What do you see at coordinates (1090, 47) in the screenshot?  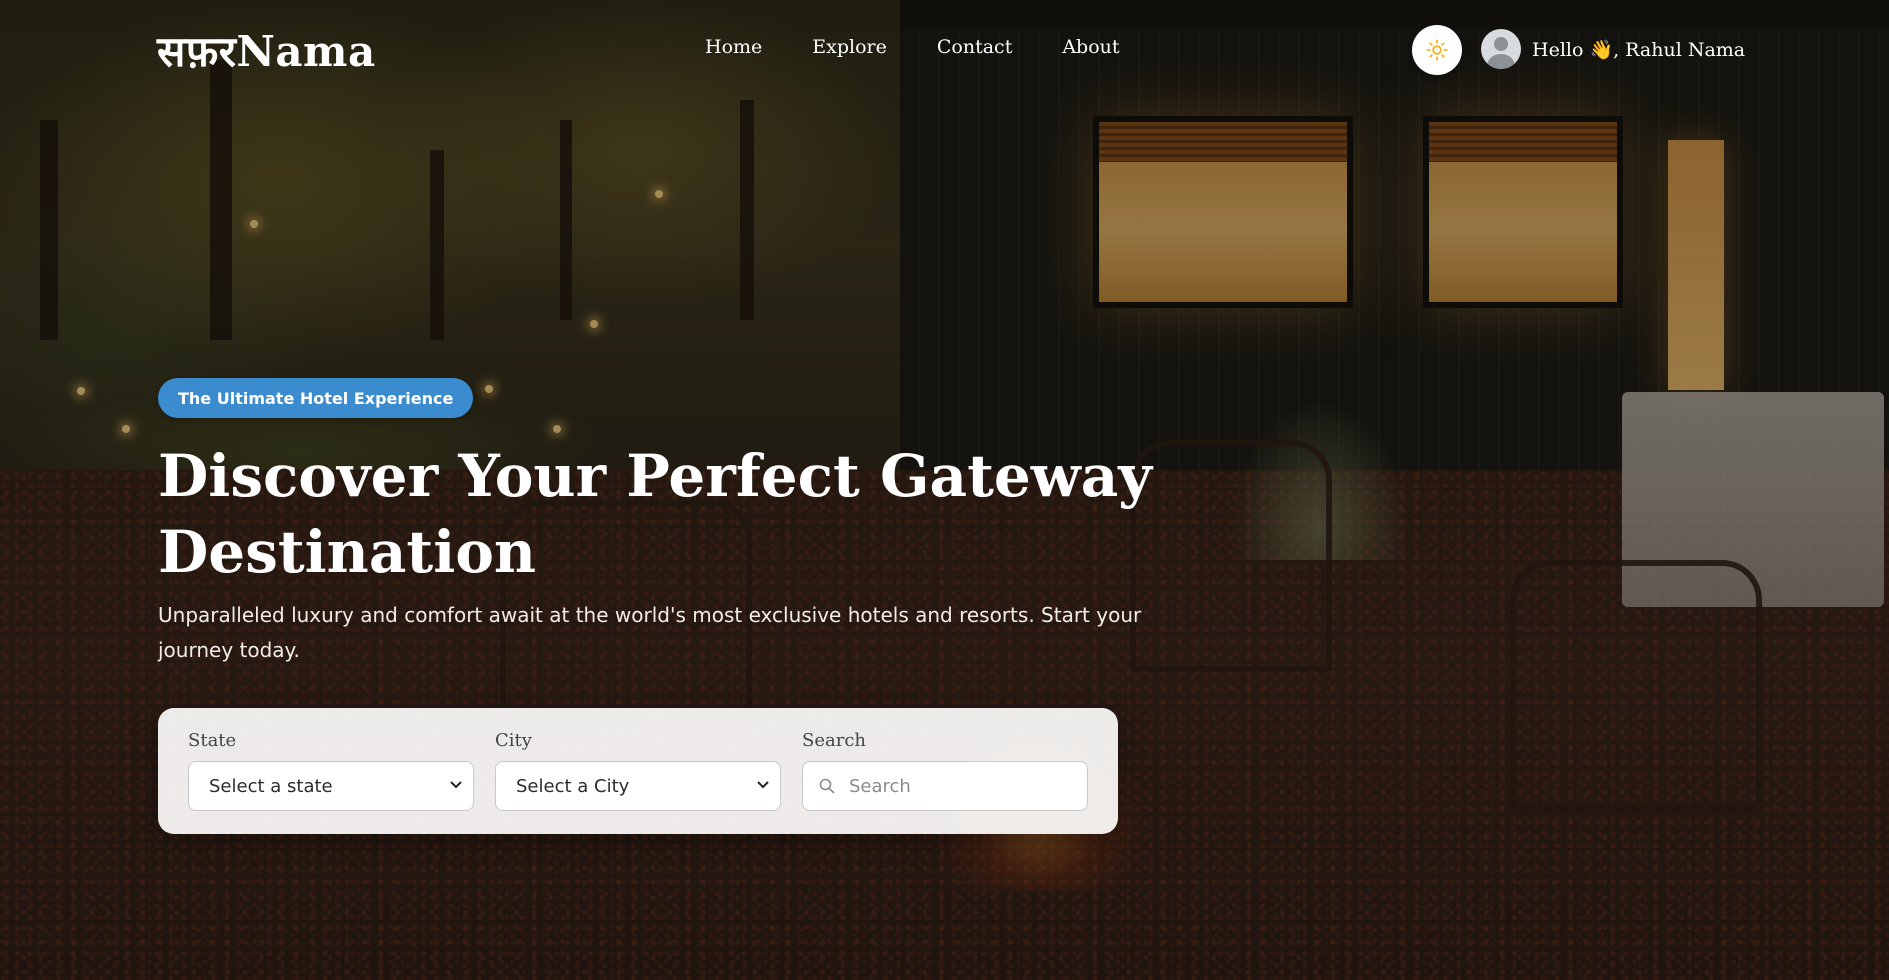 I see `nav-item-about: About` at bounding box center [1090, 47].